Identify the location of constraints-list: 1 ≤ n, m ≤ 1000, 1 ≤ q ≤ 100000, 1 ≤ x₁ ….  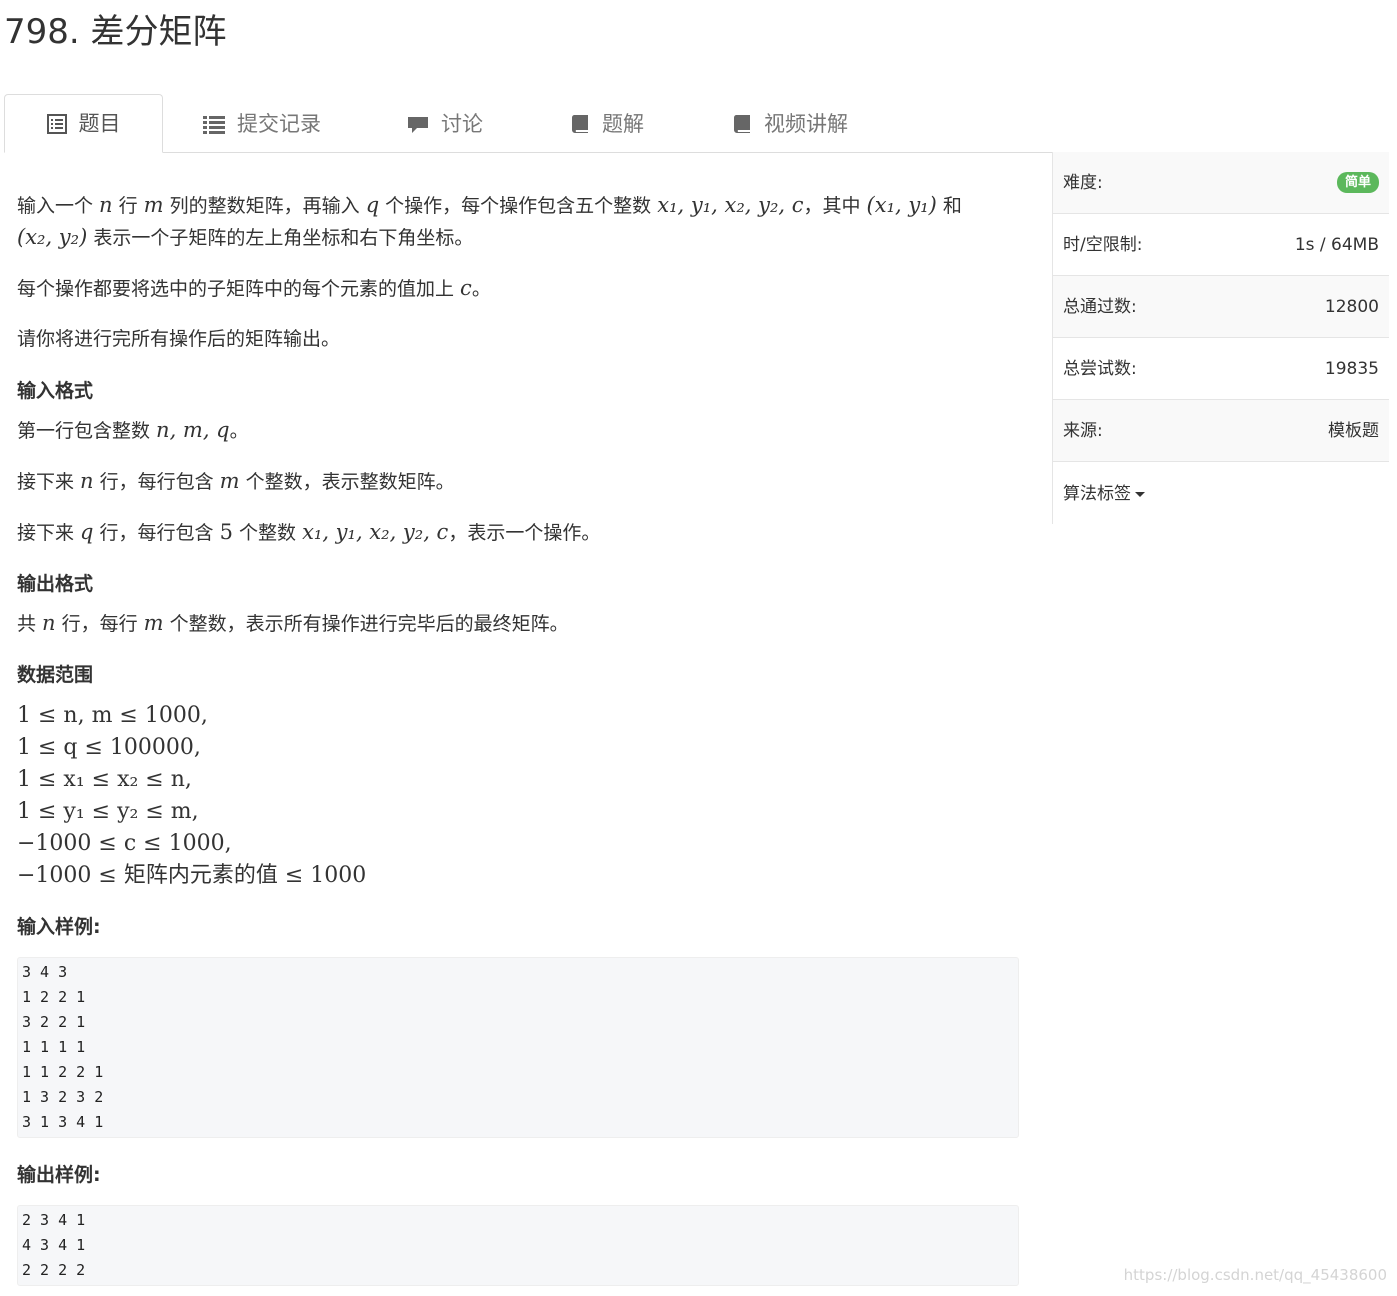
(191, 796).